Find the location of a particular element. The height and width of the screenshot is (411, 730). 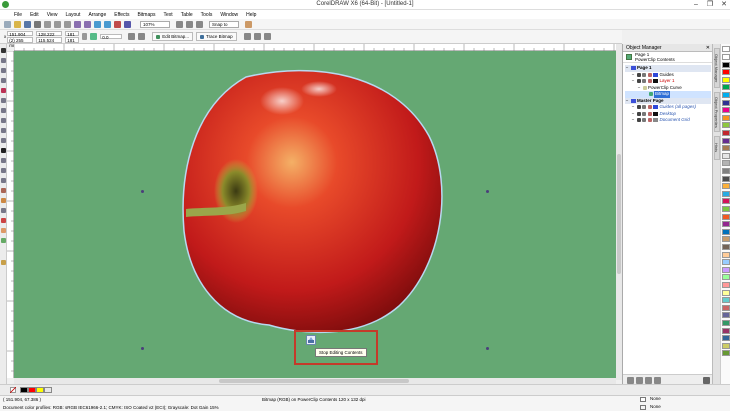

scale-height-field: 181 % is located at coordinates (72, 42).